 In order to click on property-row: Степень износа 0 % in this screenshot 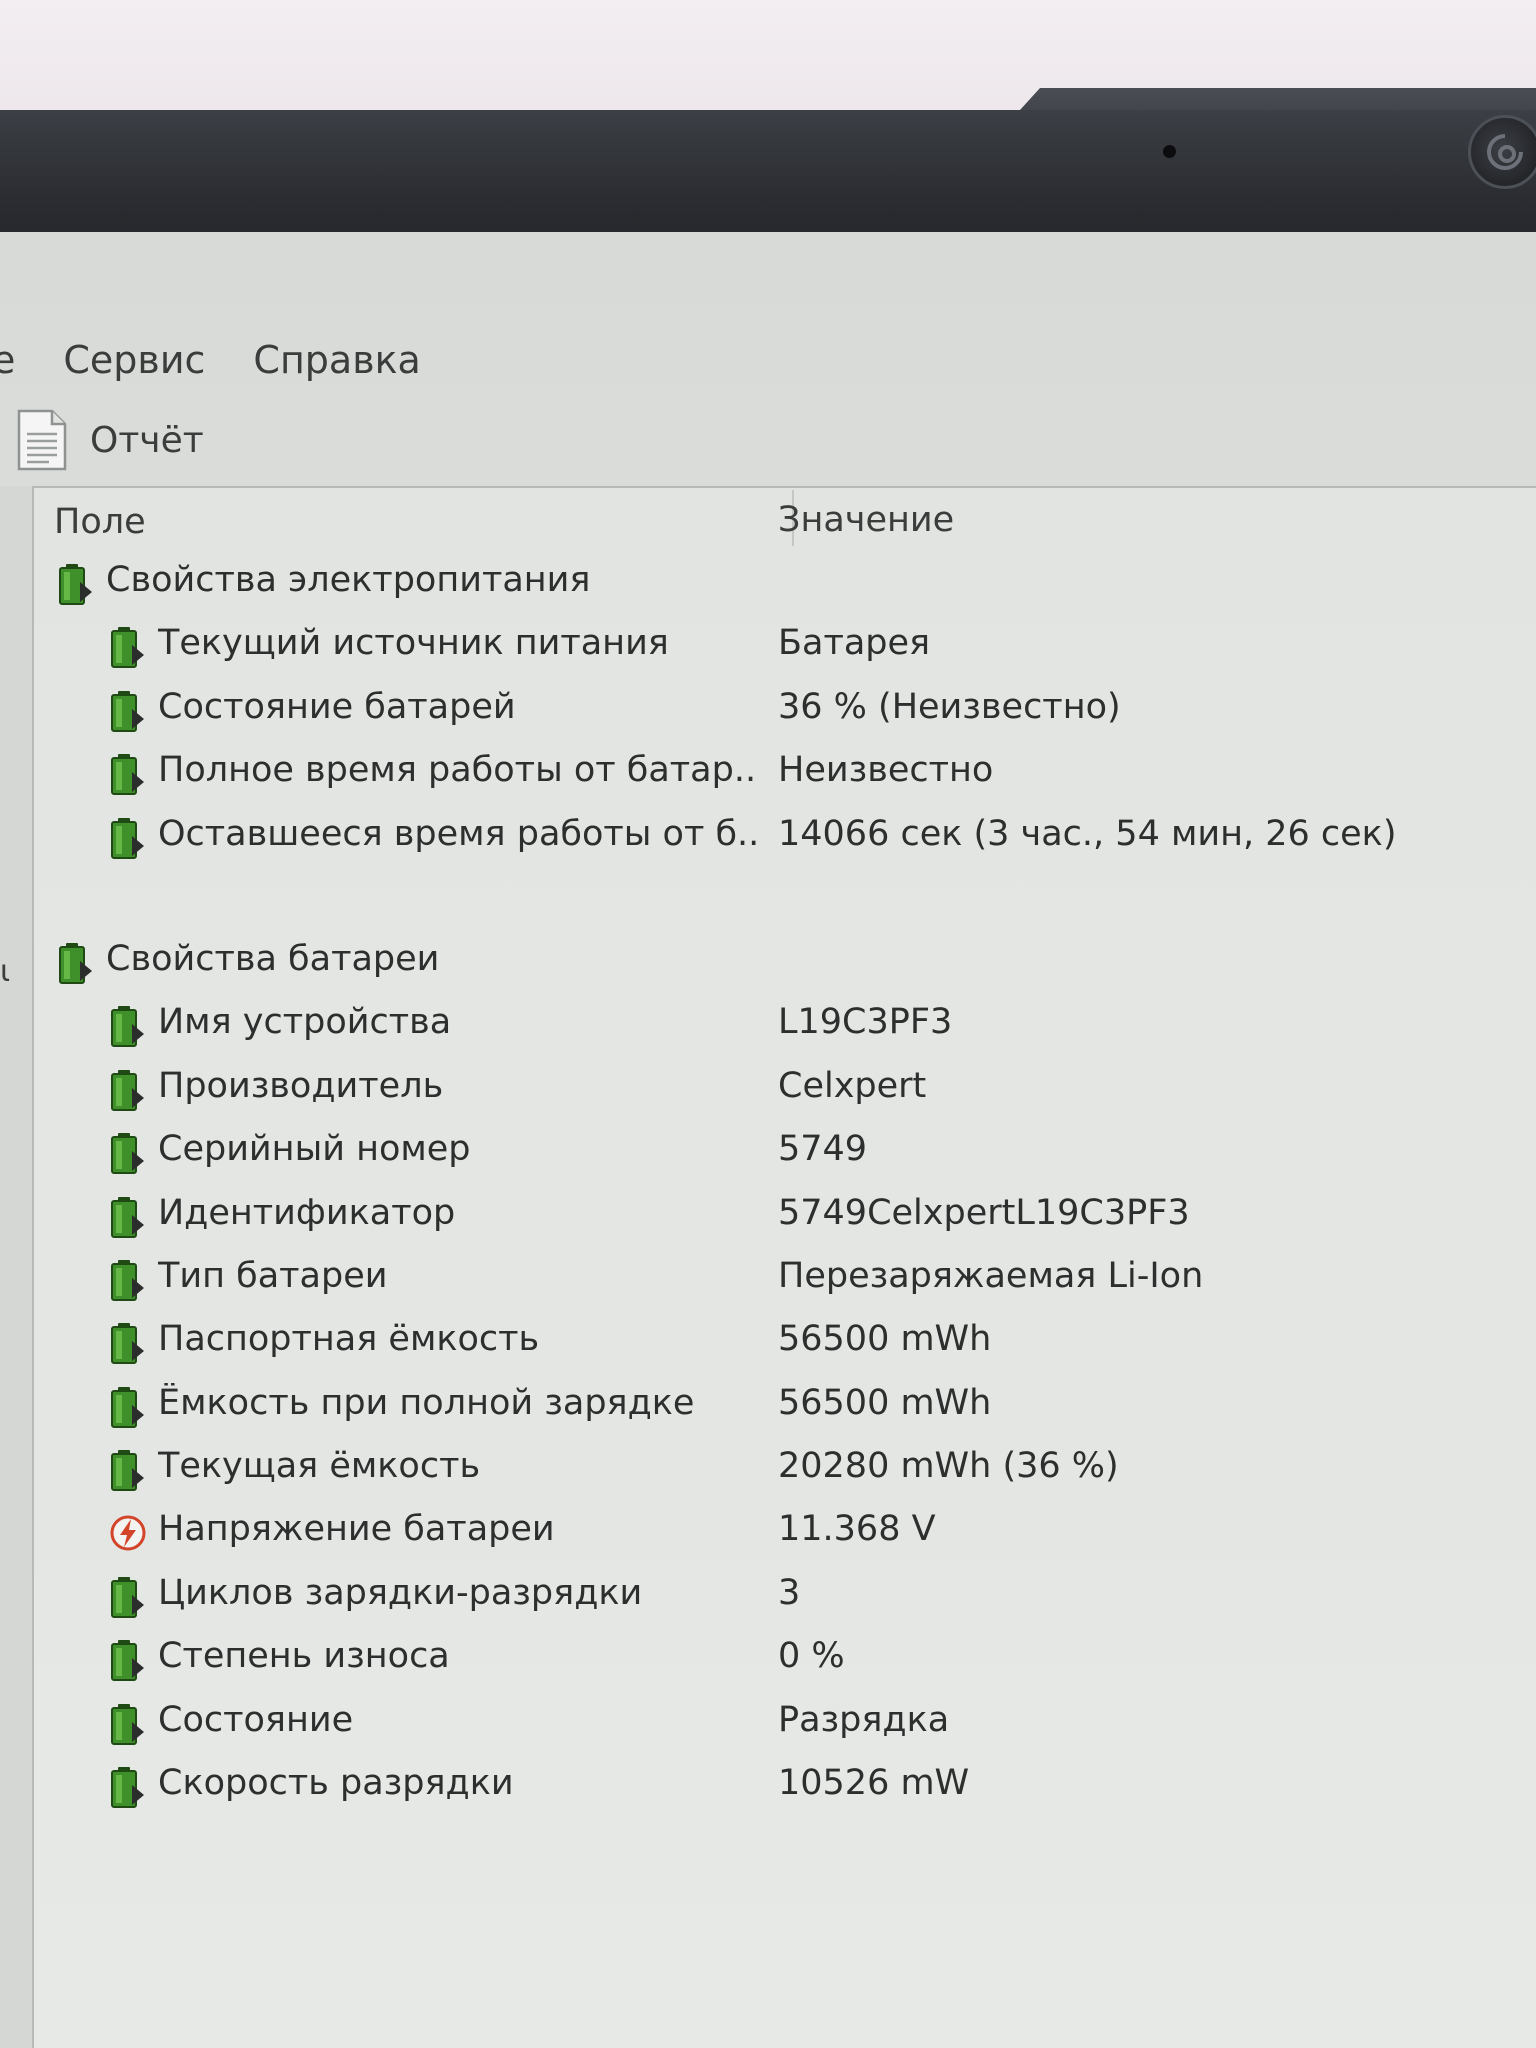, I will do `click(785, 1657)`.